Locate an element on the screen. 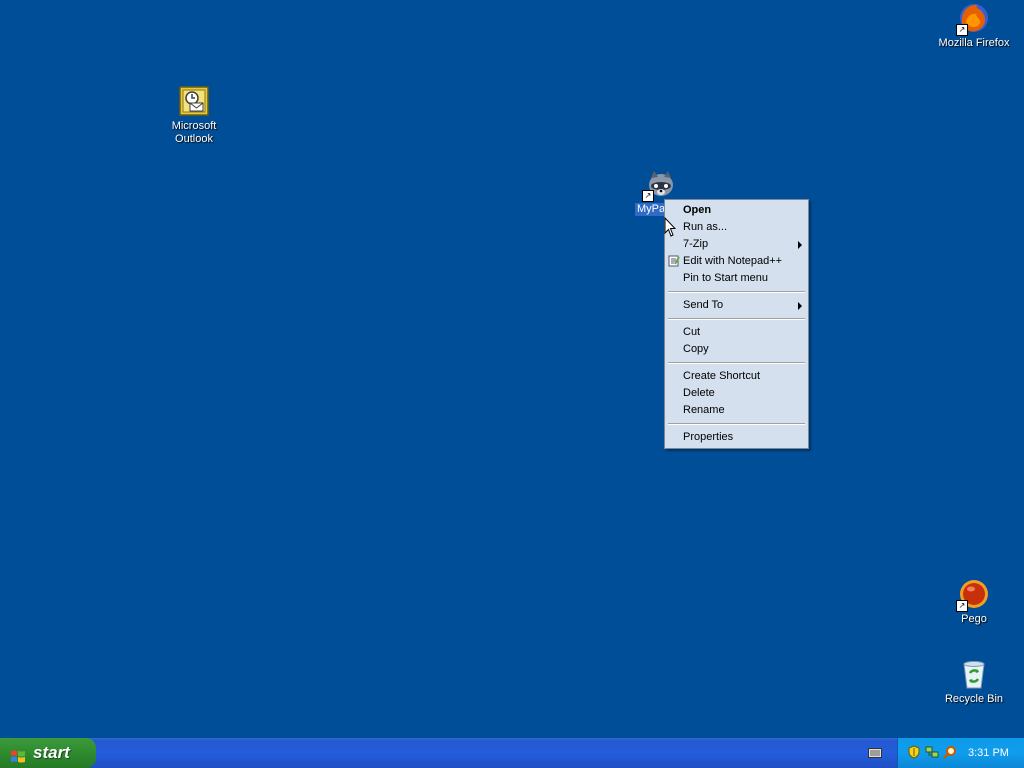  mouse-cursor-icon is located at coordinates (670, 226).